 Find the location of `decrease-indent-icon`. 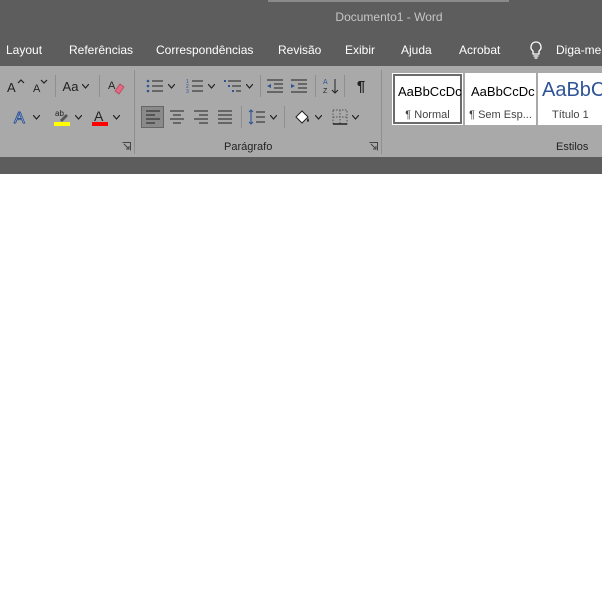

decrease-indent-icon is located at coordinates (275, 86).